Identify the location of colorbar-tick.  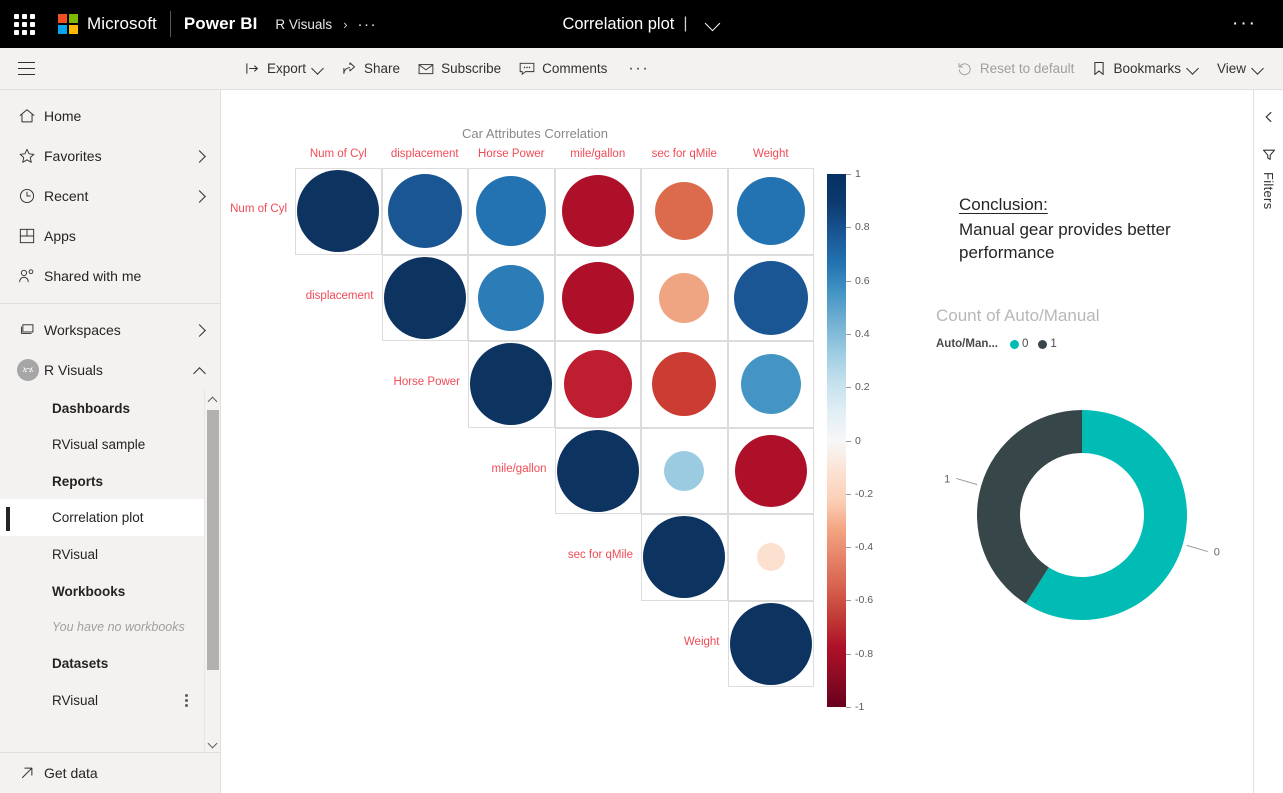
(848, 548).